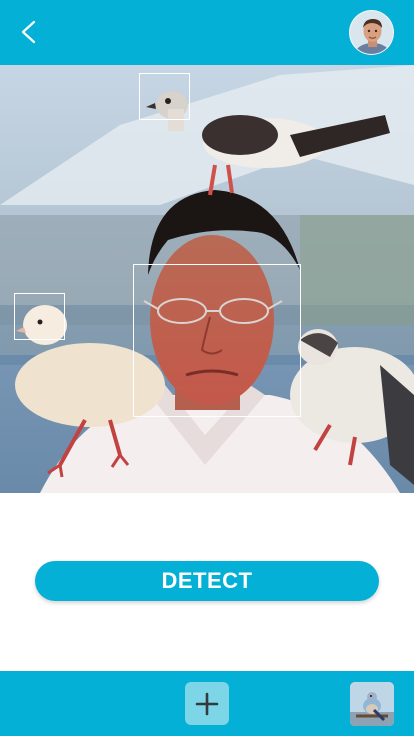 This screenshot has width=414, height=736. I want to click on avatar-portrait-image, so click(371, 32).